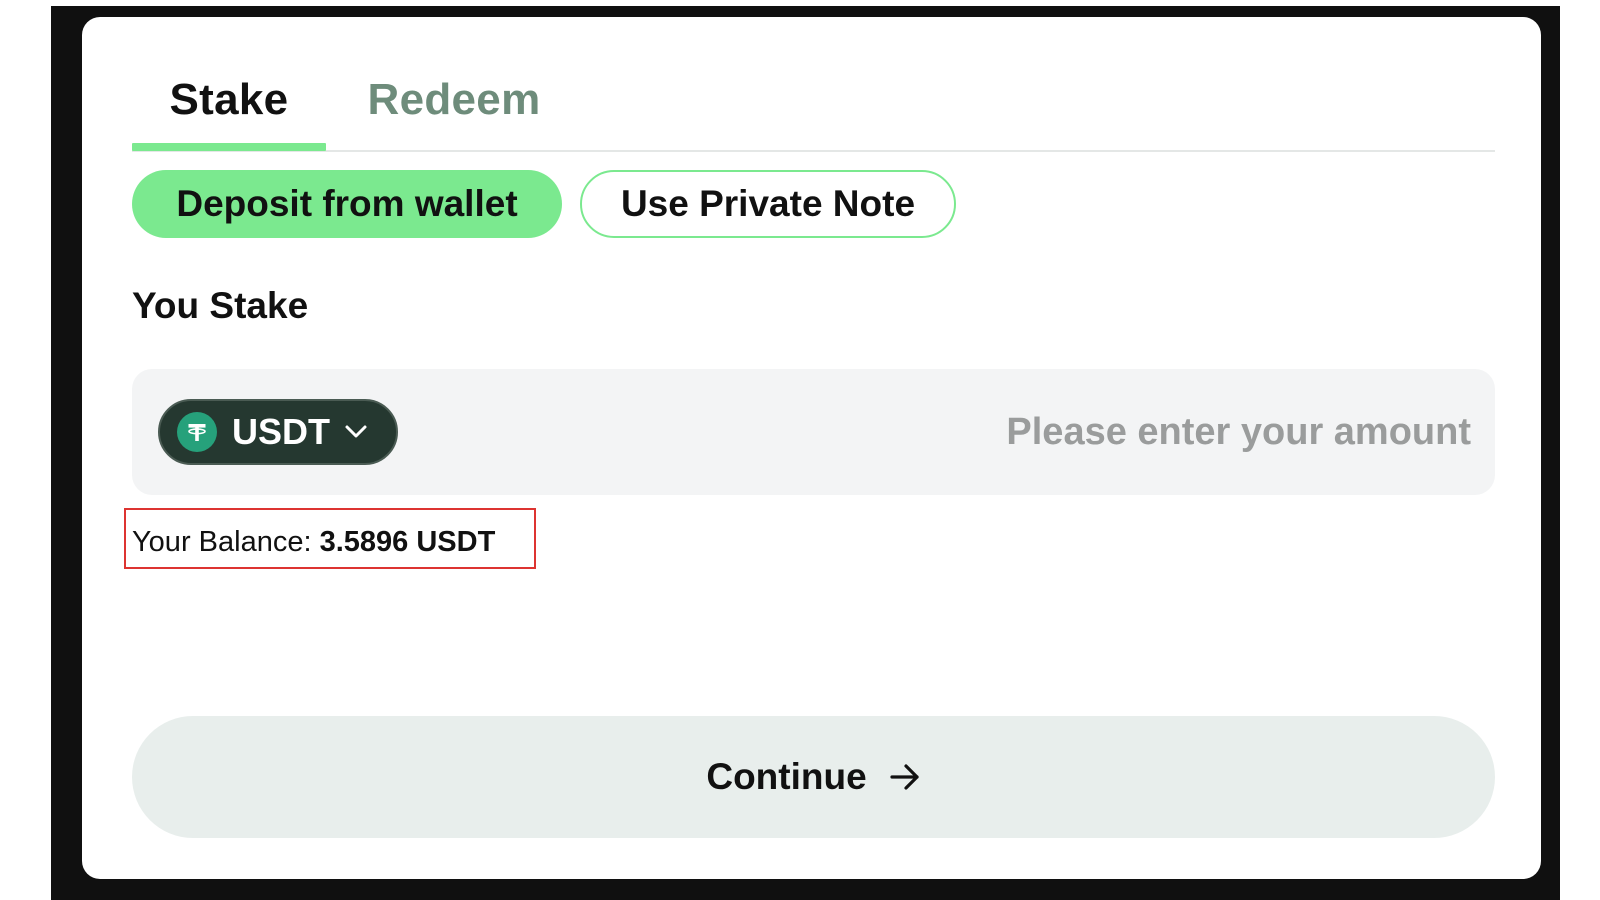  Describe the element at coordinates (813, 151) in the screenshot. I see `tabs-divider` at that location.